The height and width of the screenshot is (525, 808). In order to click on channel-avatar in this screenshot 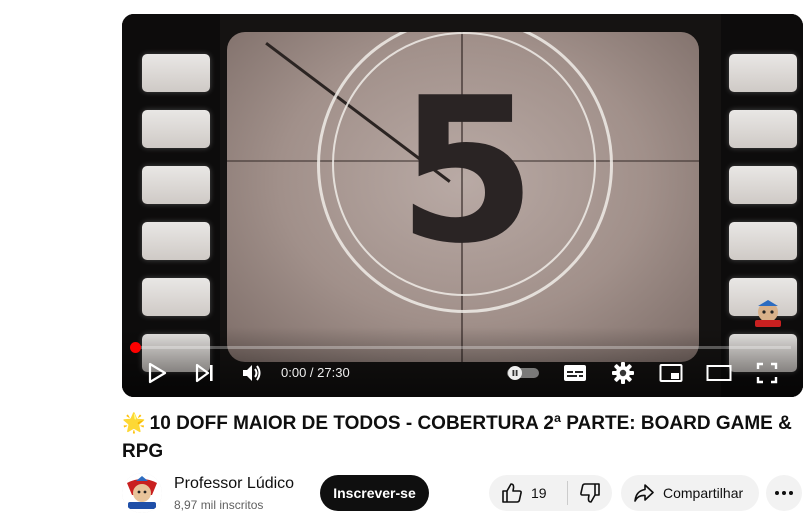, I will do `click(142, 493)`.